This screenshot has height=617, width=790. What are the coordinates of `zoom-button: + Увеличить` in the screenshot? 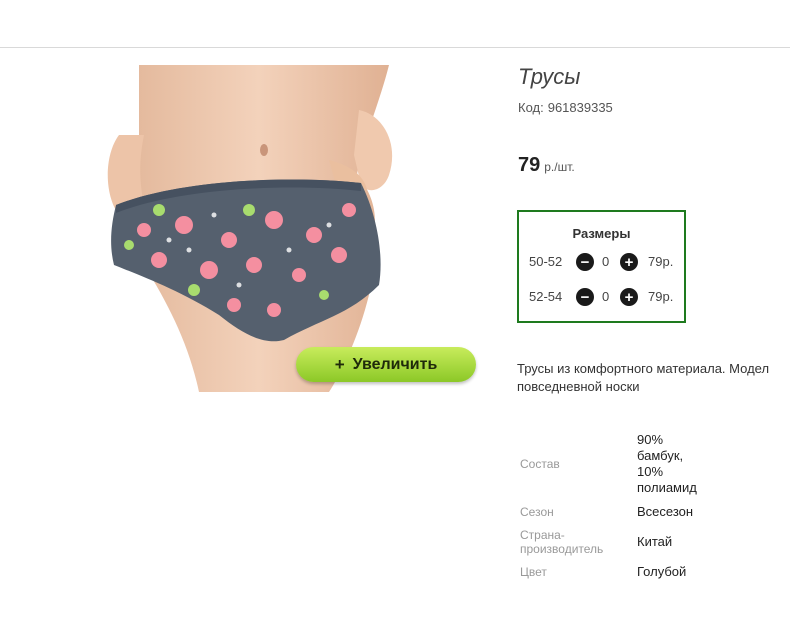 It's located at (386, 364).